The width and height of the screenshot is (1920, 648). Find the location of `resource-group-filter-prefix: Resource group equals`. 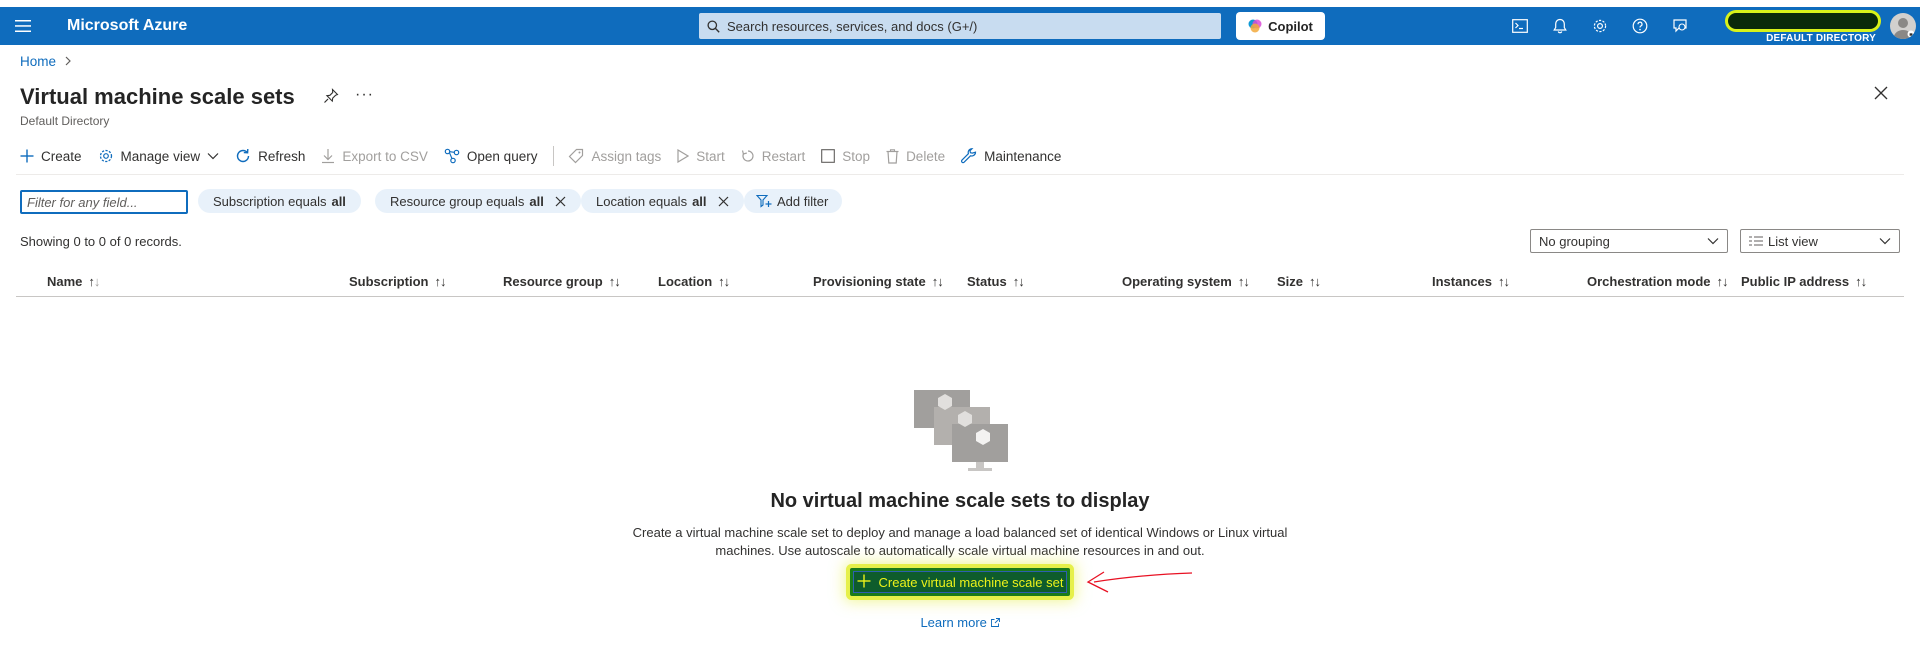

resource-group-filter-prefix: Resource group equals is located at coordinates (457, 201).